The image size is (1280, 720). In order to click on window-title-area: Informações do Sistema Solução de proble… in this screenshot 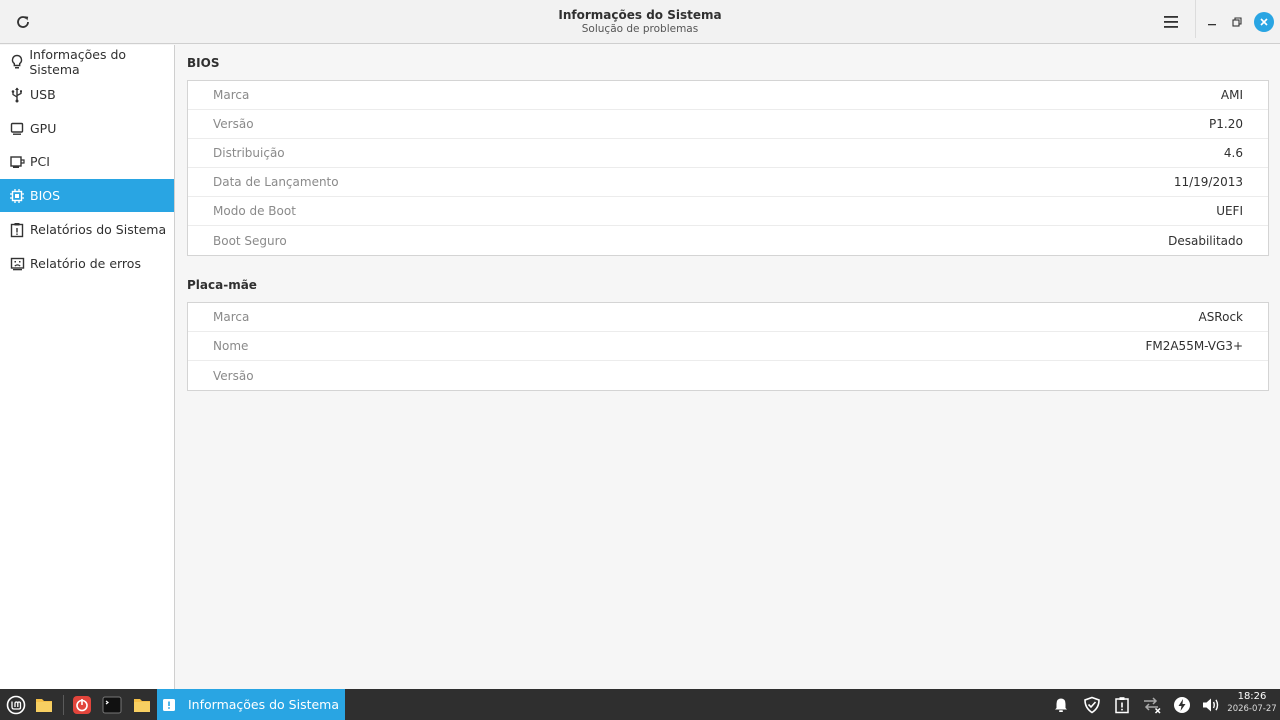, I will do `click(640, 21)`.